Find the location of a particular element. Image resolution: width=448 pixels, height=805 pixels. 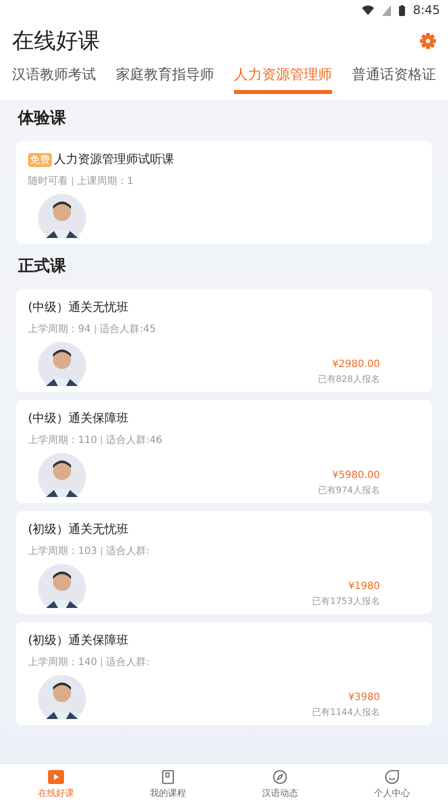

course-price: ¥5980.00 is located at coordinates (356, 475).